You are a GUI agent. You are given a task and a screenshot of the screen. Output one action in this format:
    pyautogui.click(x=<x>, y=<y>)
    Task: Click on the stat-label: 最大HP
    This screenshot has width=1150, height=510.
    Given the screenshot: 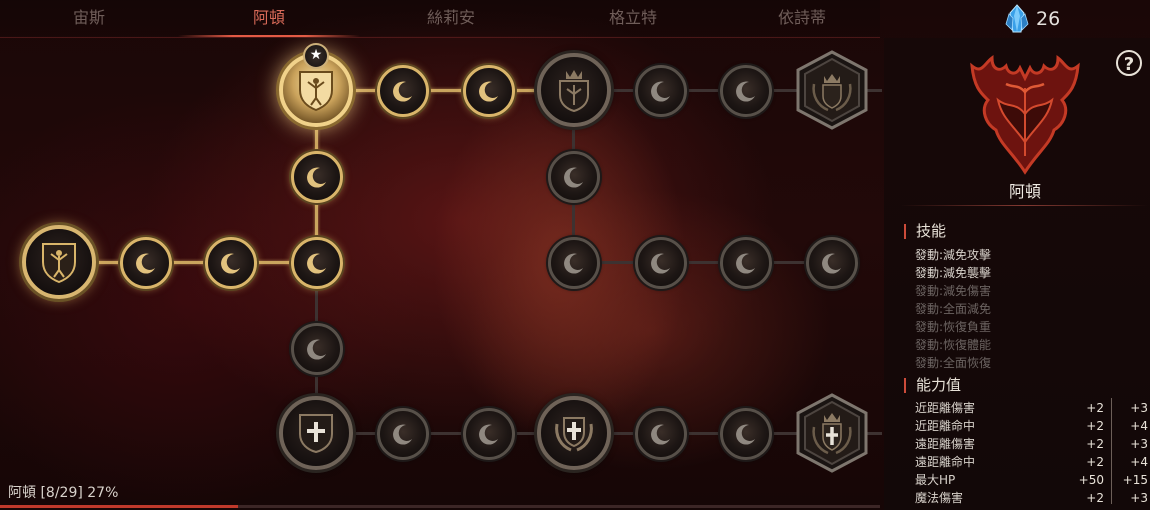 What is the action you would take?
    pyautogui.click(x=935, y=480)
    